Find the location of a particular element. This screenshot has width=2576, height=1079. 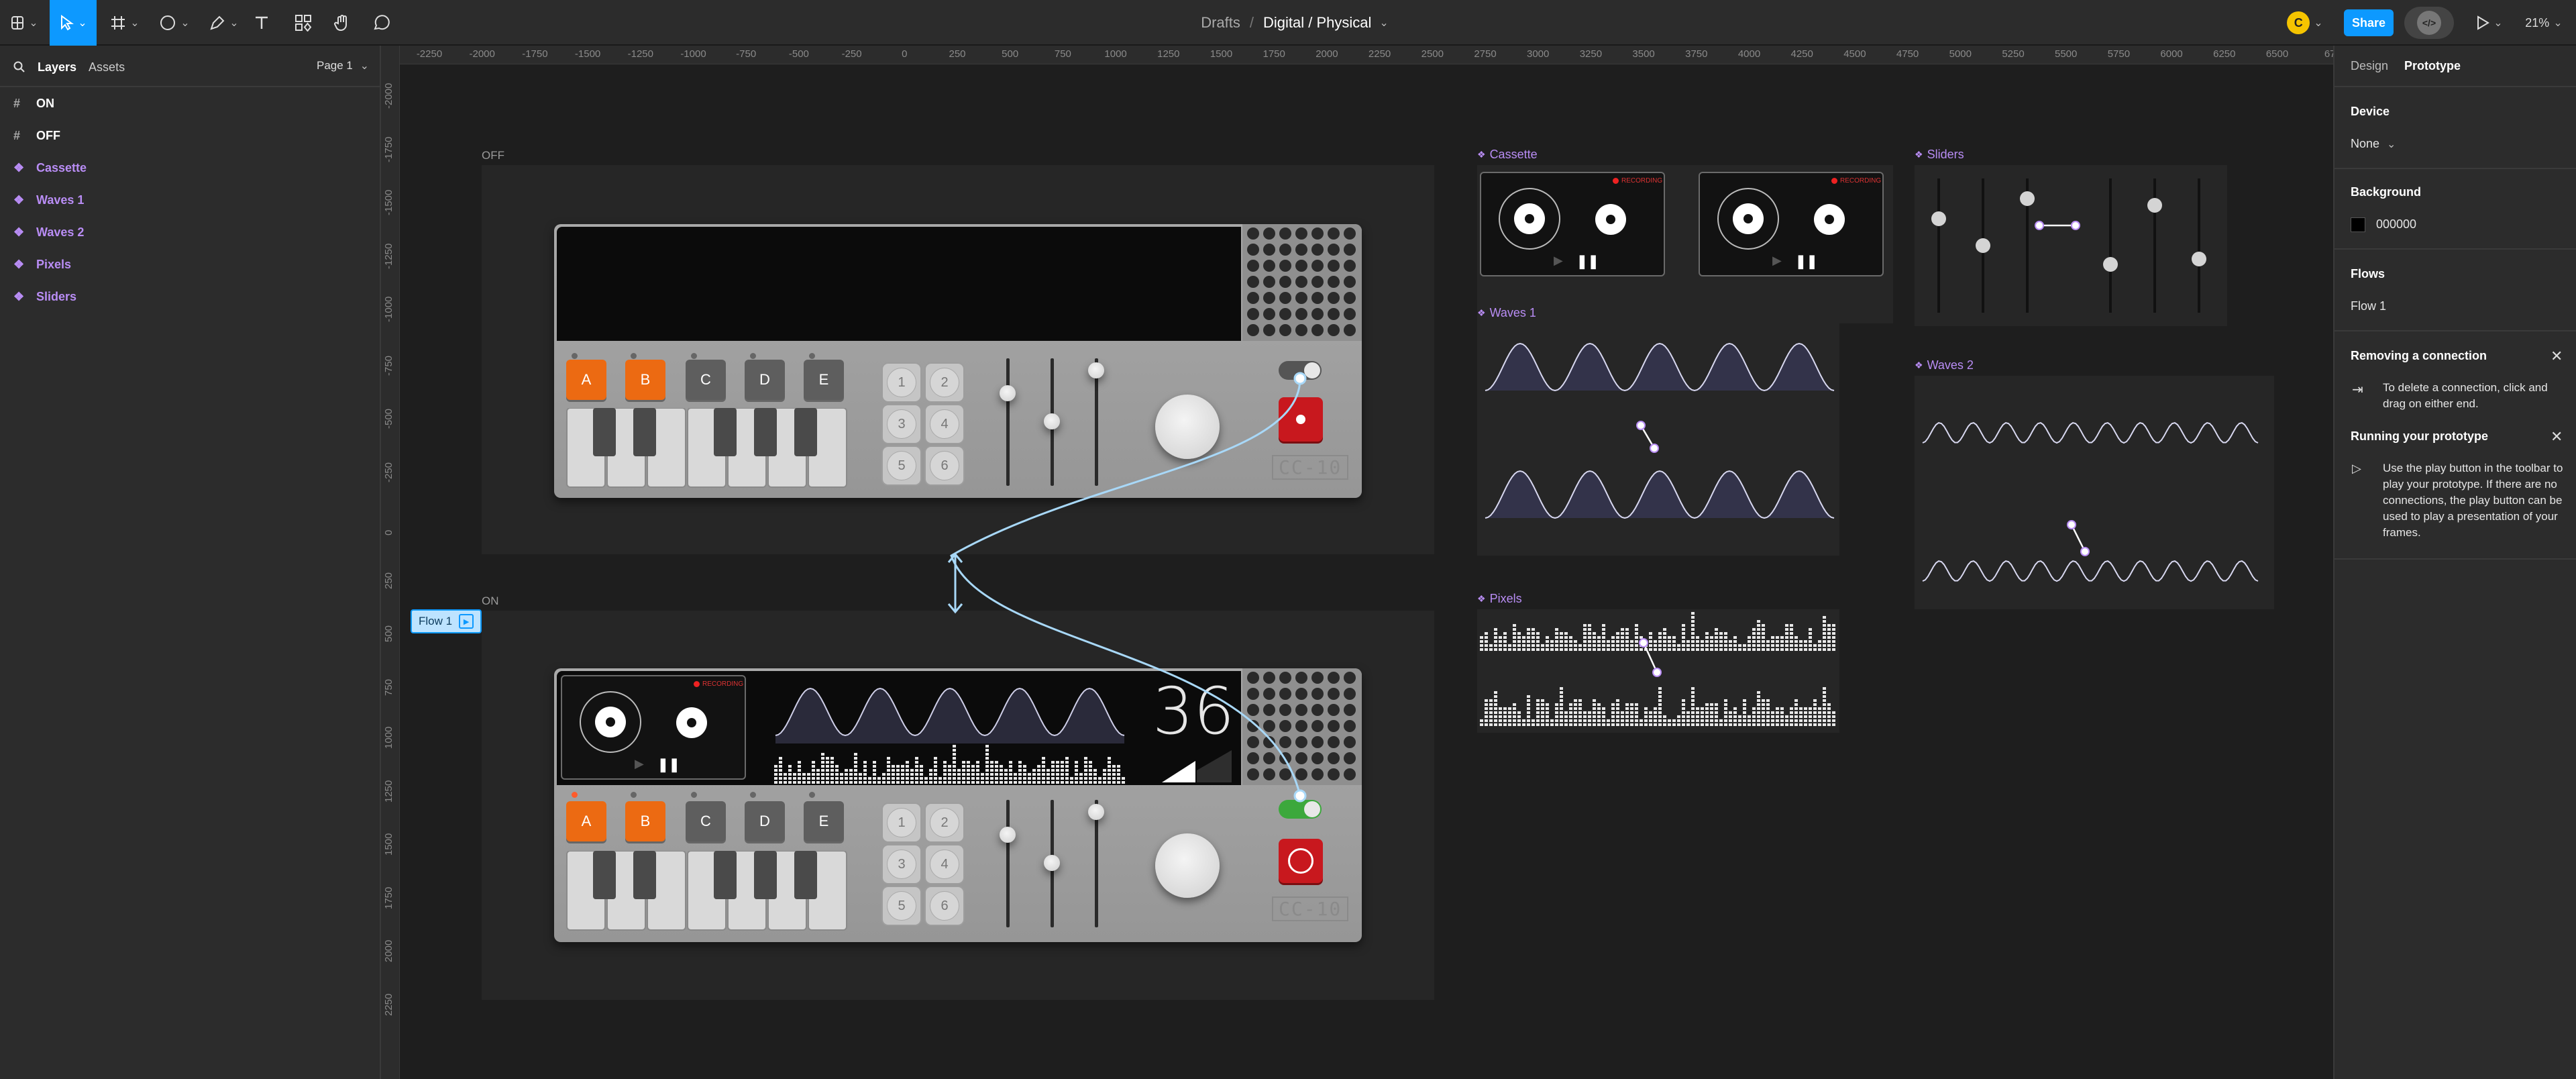

zoom-value: 21% is located at coordinates (2537, 22).